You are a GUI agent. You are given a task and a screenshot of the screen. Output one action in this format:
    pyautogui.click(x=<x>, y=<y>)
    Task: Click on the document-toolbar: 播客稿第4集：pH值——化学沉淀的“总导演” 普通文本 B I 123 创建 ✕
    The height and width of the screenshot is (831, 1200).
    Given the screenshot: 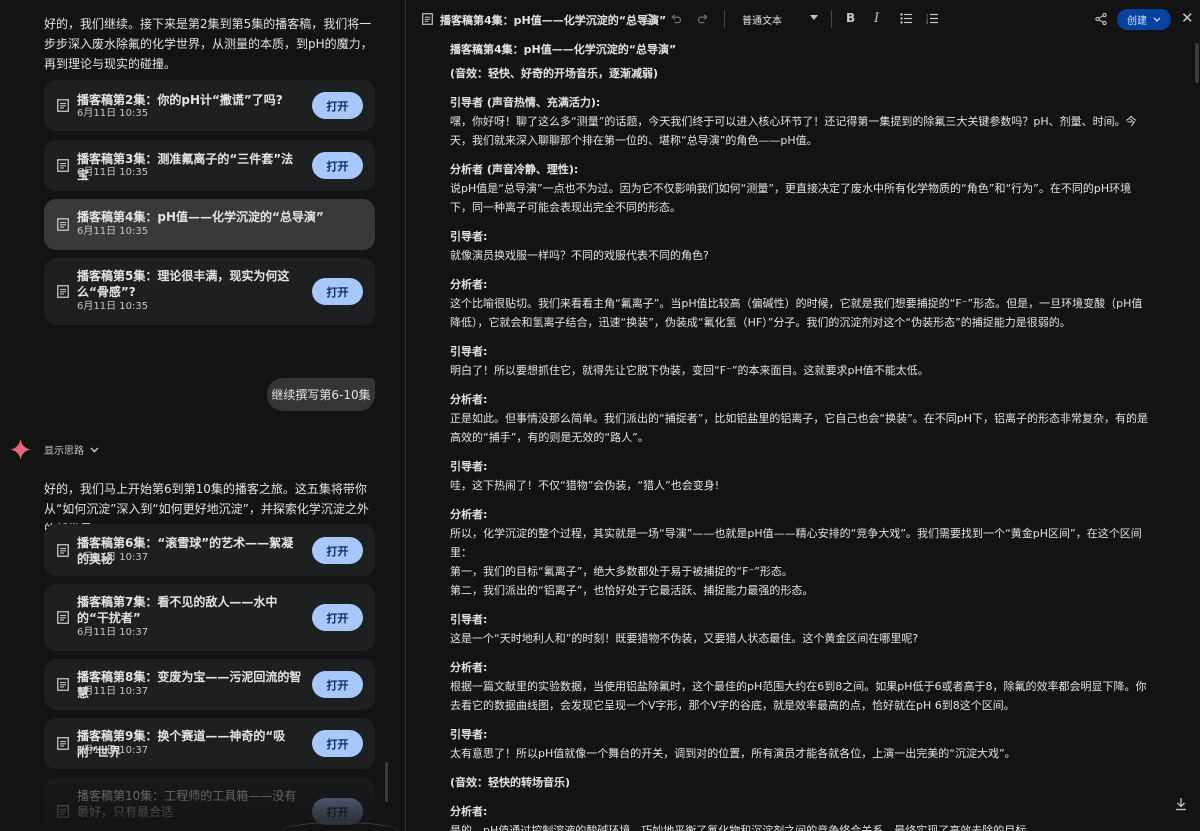 What is the action you would take?
    pyautogui.click(x=803, y=19)
    